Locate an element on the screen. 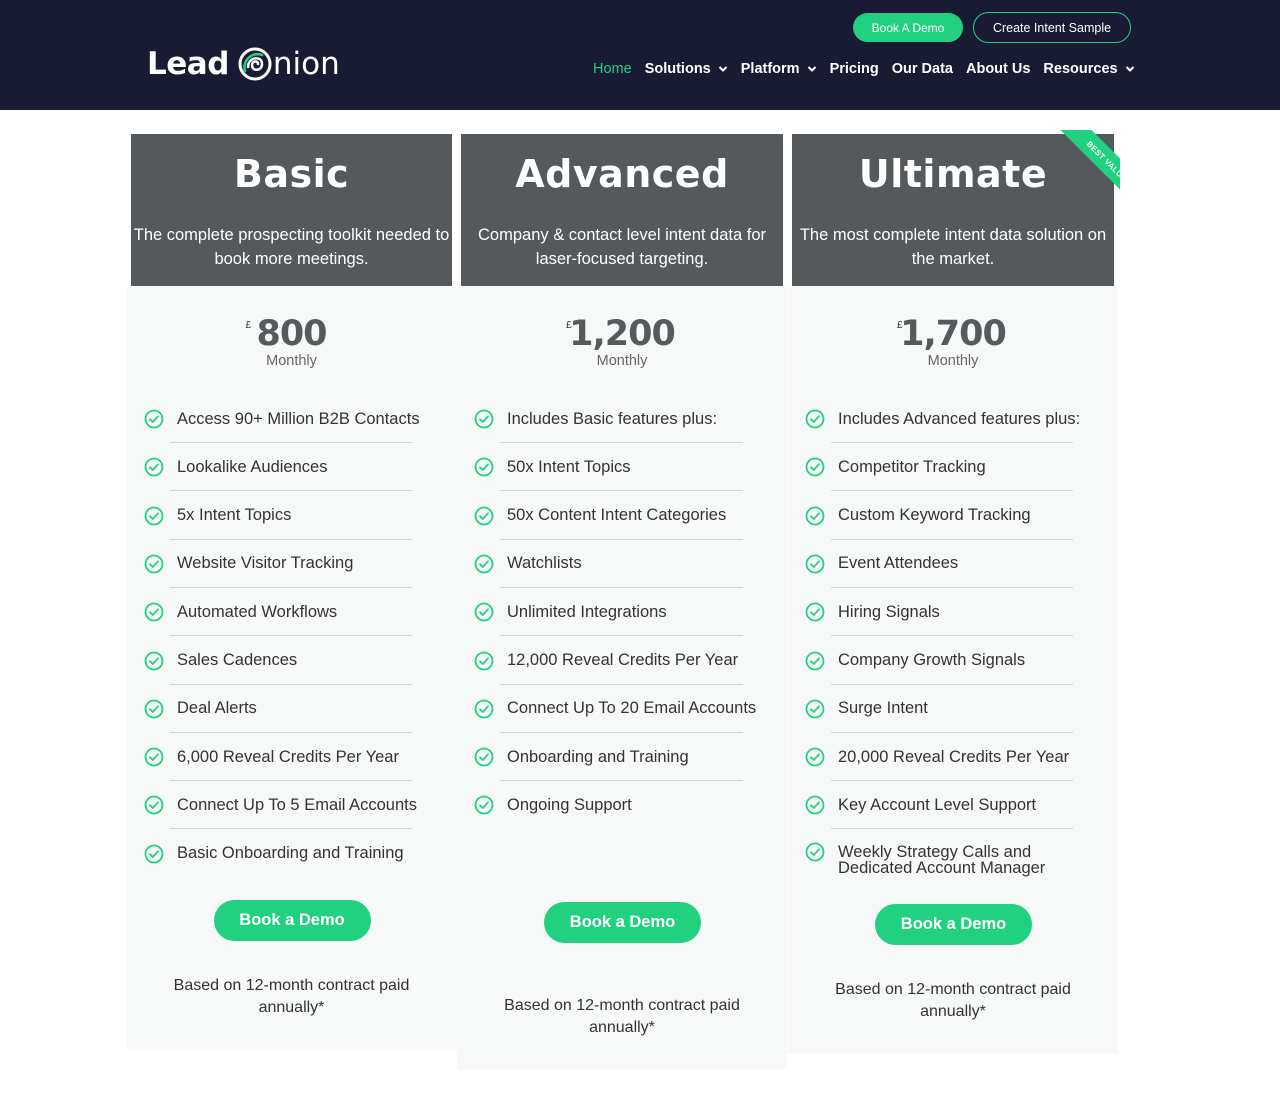 Image resolution: width=1280 pixels, height=1102 pixels. nav-home: Home is located at coordinates (612, 69).